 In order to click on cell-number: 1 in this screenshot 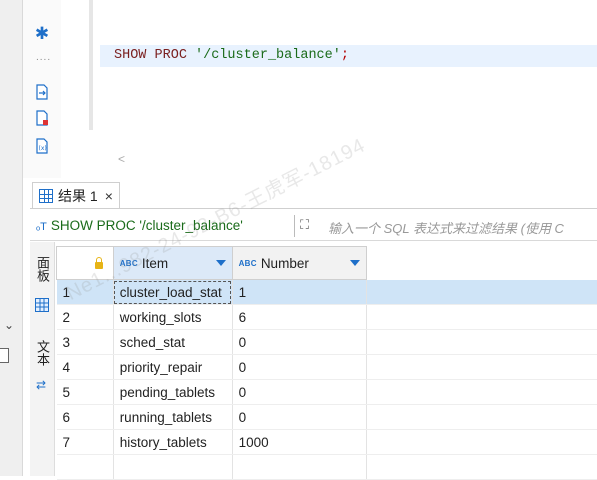, I will do `click(299, 292)`.